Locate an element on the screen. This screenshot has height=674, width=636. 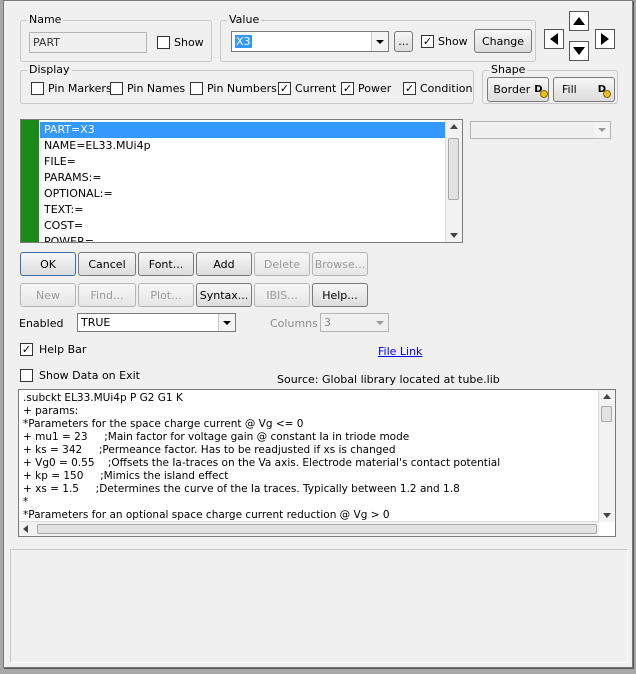
paint-tool-icon: D is located at coordinates (604, 91).